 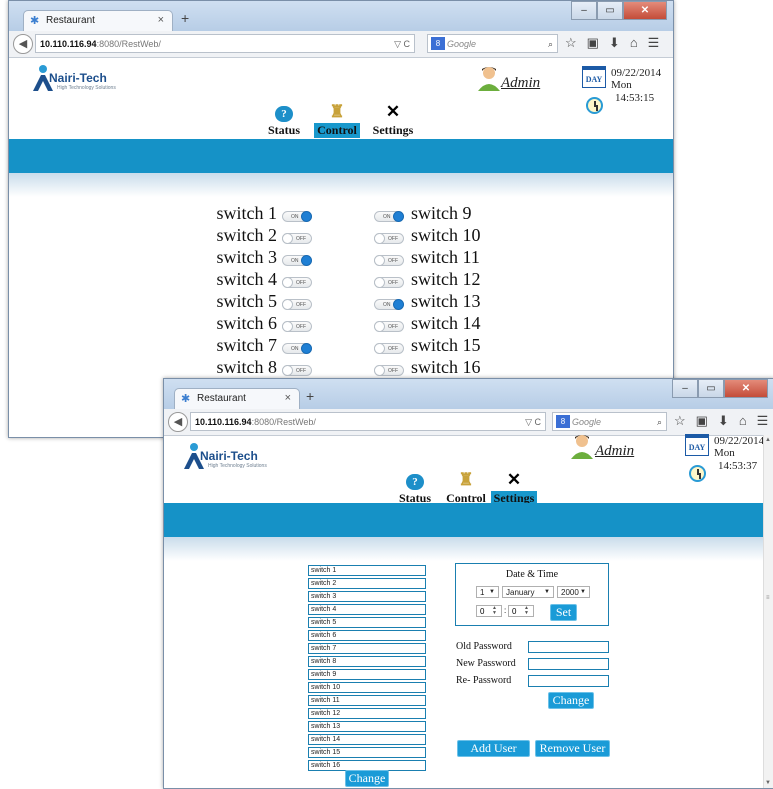 What do you see at coordinates (568, 664) in the screenshot?
I see `new-password-field` at bounding box center [568, 664].